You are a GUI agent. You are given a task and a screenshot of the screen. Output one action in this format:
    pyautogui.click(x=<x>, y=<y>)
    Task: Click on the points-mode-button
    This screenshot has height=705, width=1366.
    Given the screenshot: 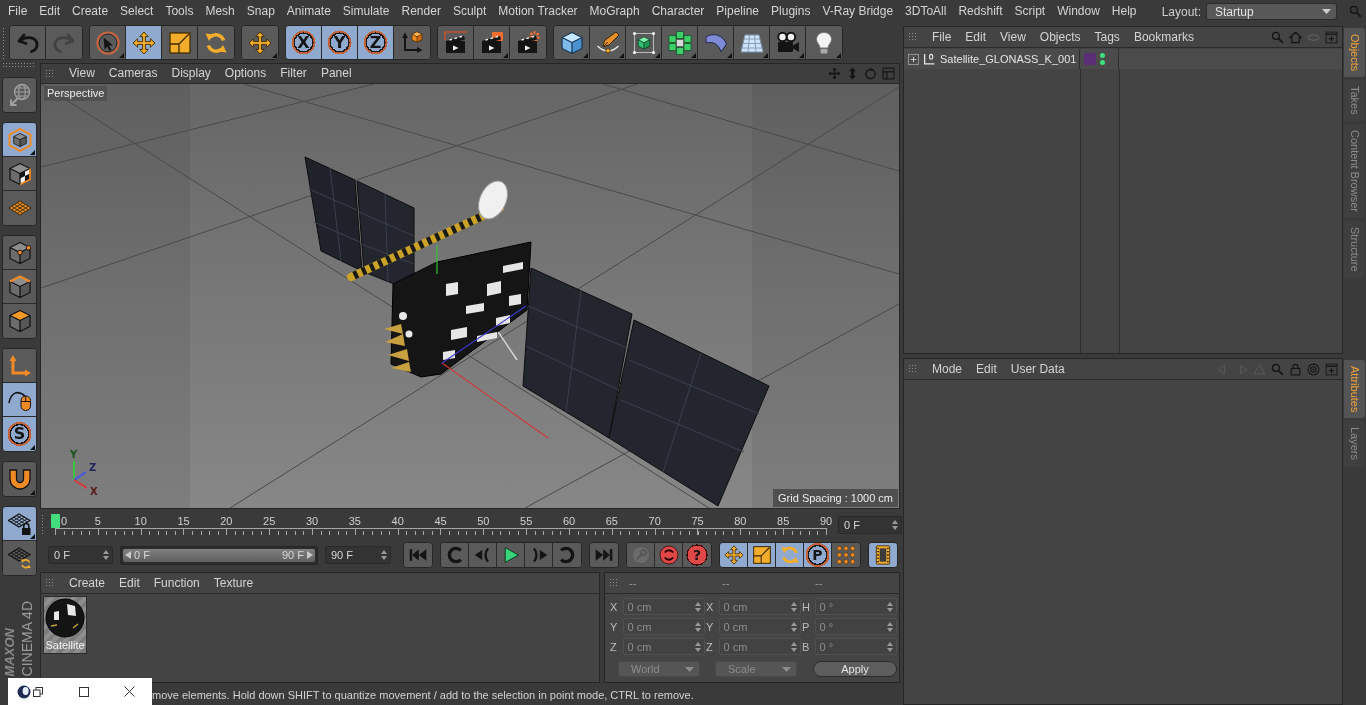 What is the action you would take?
    pyautogui.click(x=19, y=253)
    